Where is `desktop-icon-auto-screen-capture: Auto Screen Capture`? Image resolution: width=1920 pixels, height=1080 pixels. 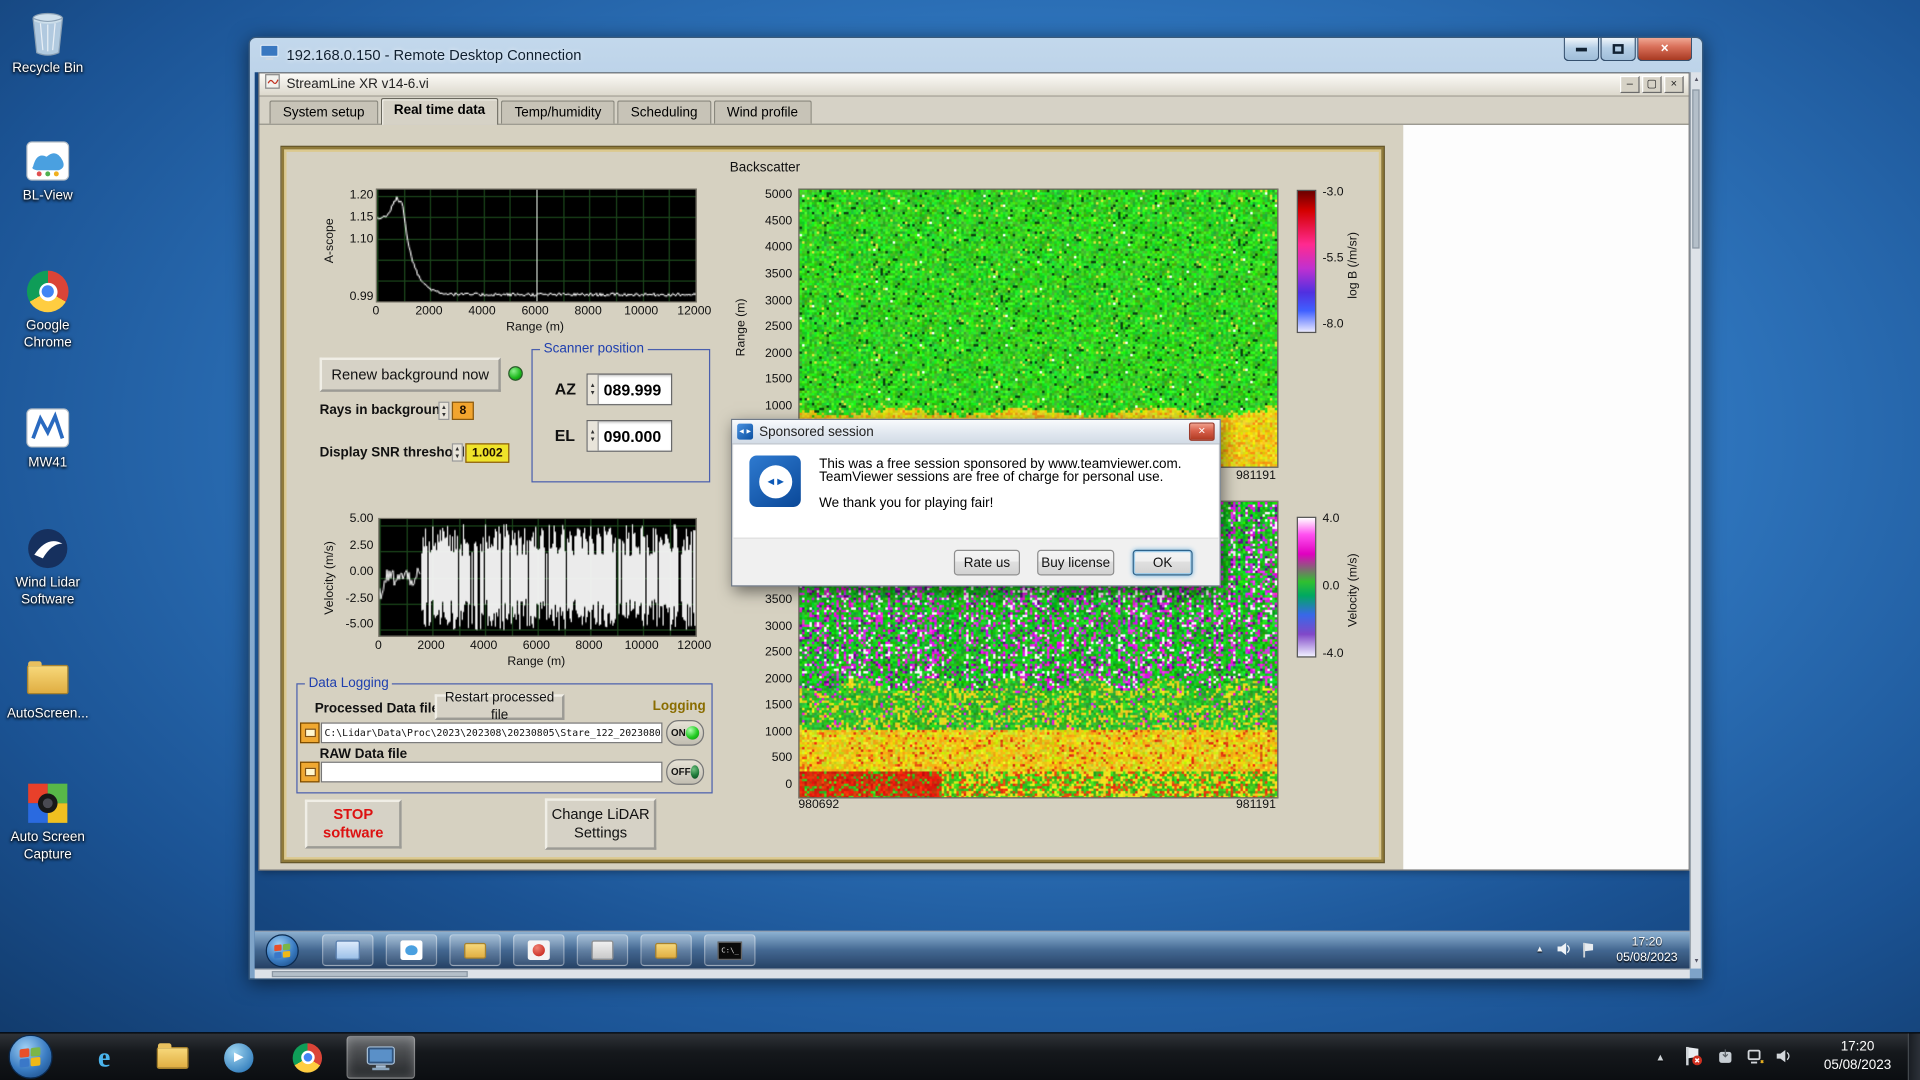 desktop-icon-auto-screen-capture: Auto Screen Capture is located at coordinates (47, 821).